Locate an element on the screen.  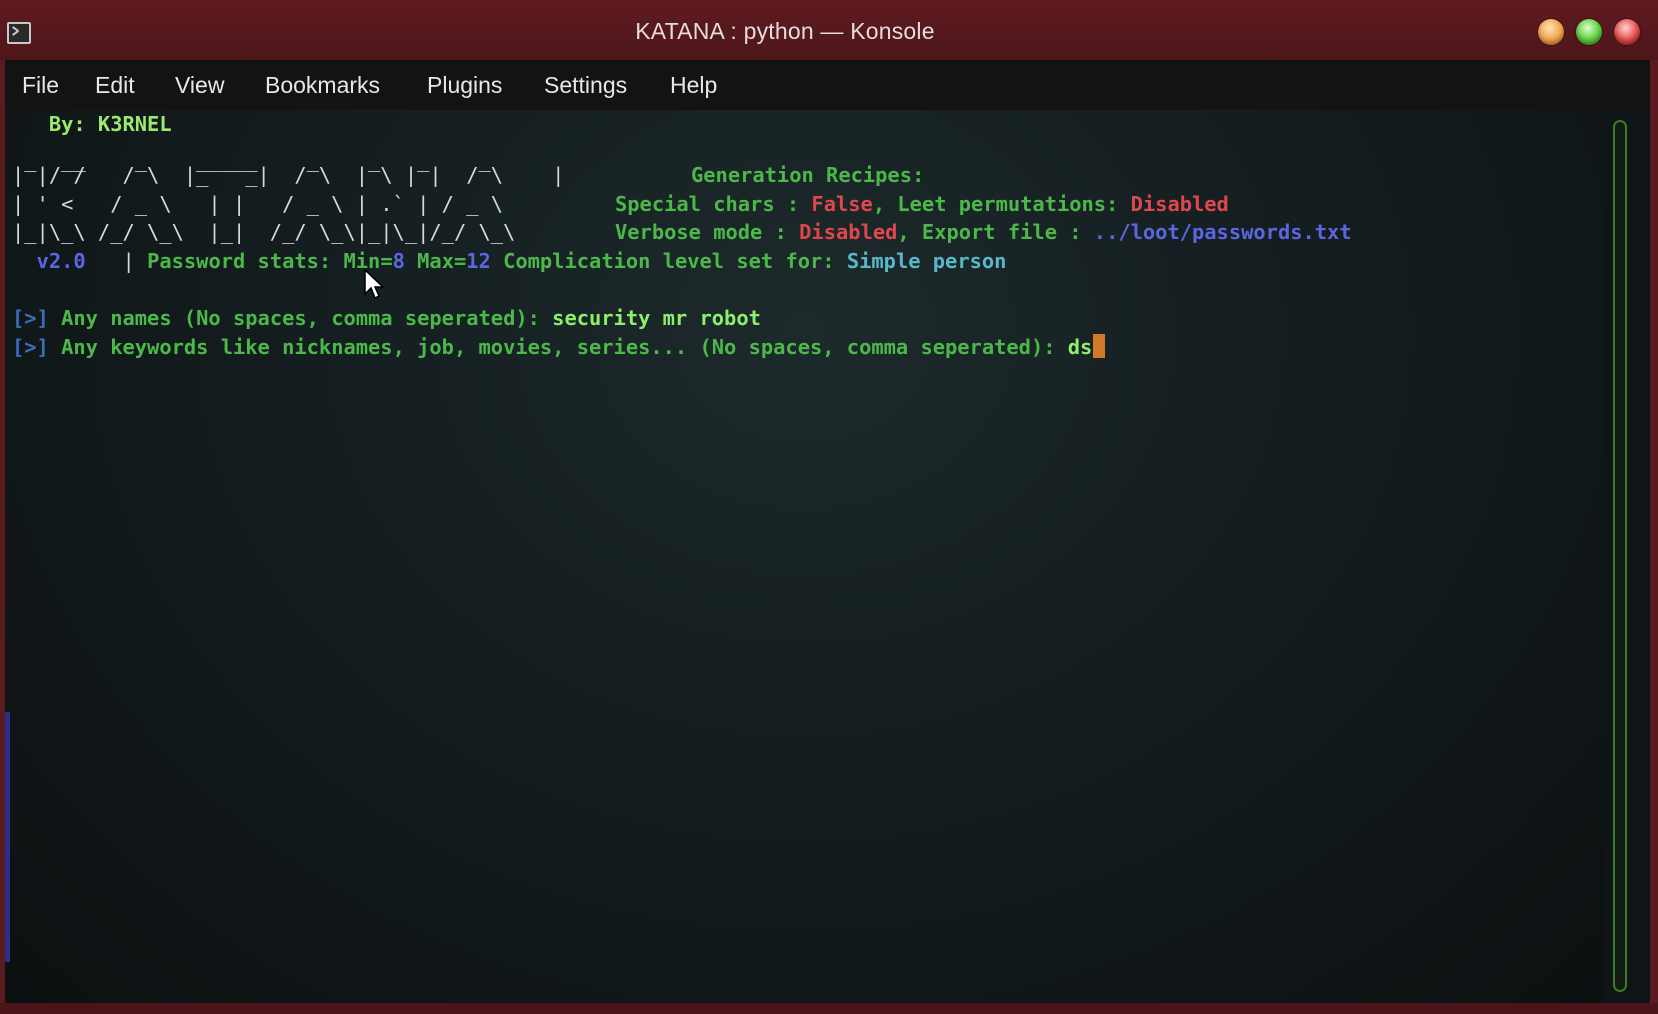
terminal-edge-marker is located at coordinates (7, 837).